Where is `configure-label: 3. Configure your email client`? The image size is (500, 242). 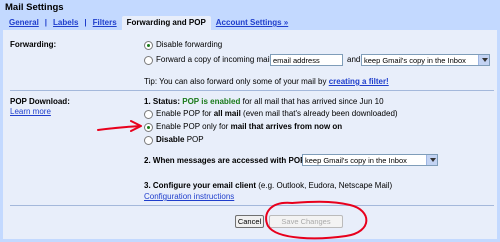
configure-label: 3. Configure your email client is located at coordinates (200, 185).